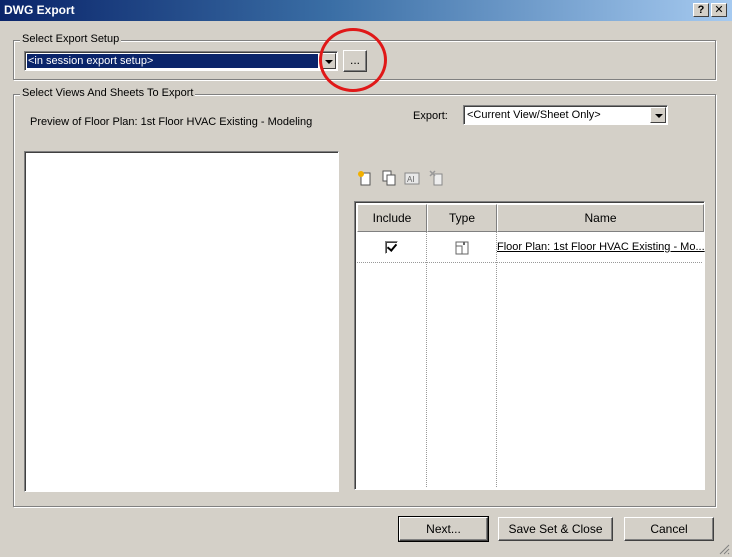  I want to click on column-header-name: Name, so click(600, 218).